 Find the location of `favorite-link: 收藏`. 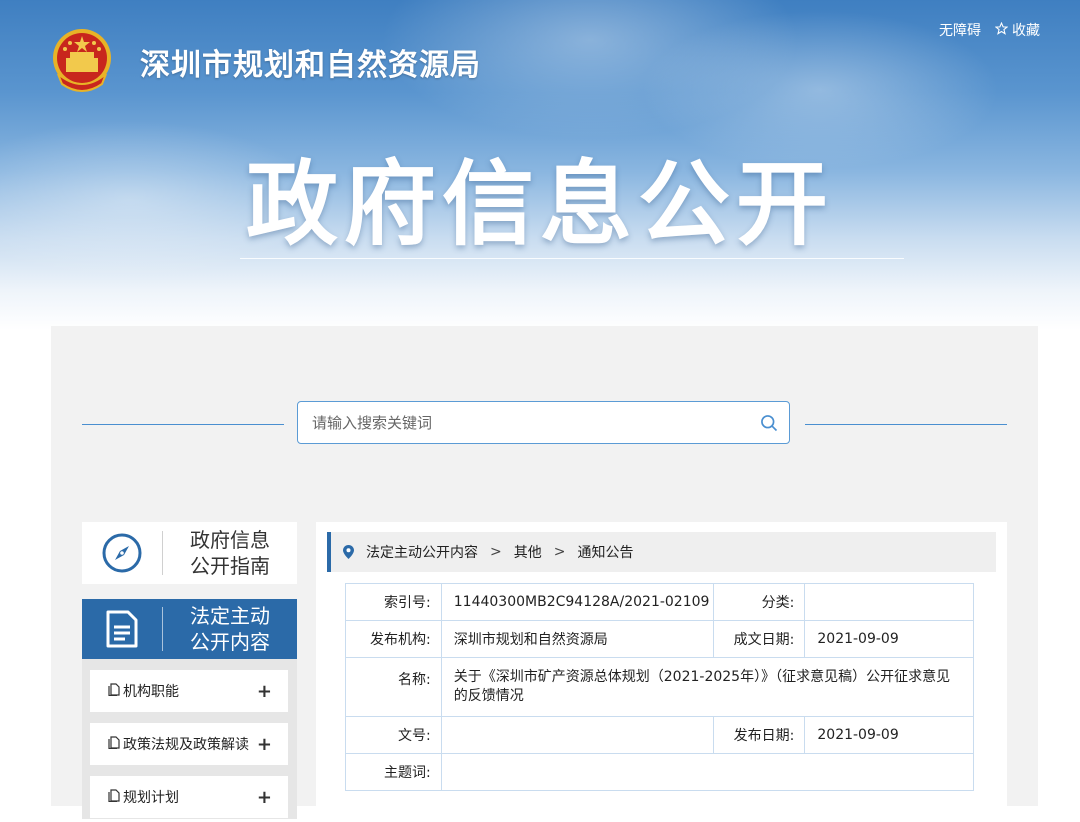

favorite-link: 收藏 is located at coordinates (1017, 30).